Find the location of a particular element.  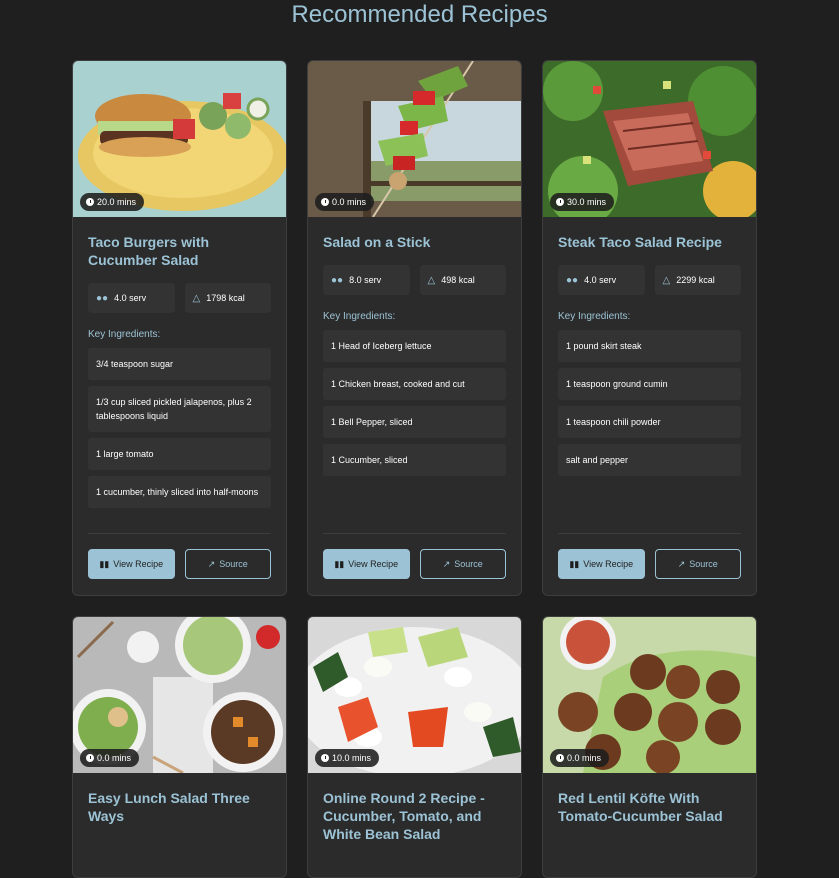

time-text: 20.0 mins is located at coordinates (117, 202).